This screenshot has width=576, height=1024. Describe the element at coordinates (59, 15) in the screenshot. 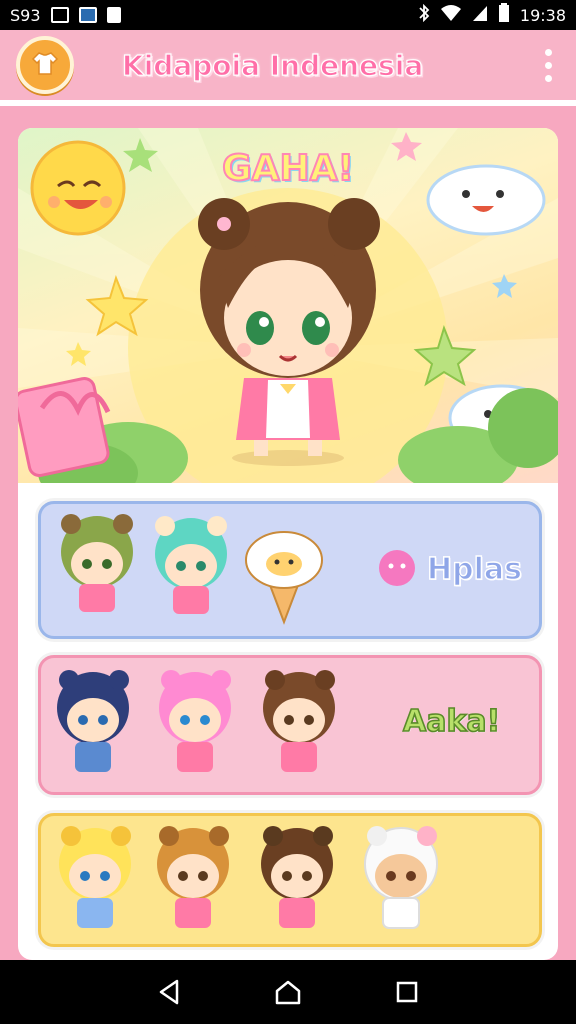

I see `notification-icon` at that location.